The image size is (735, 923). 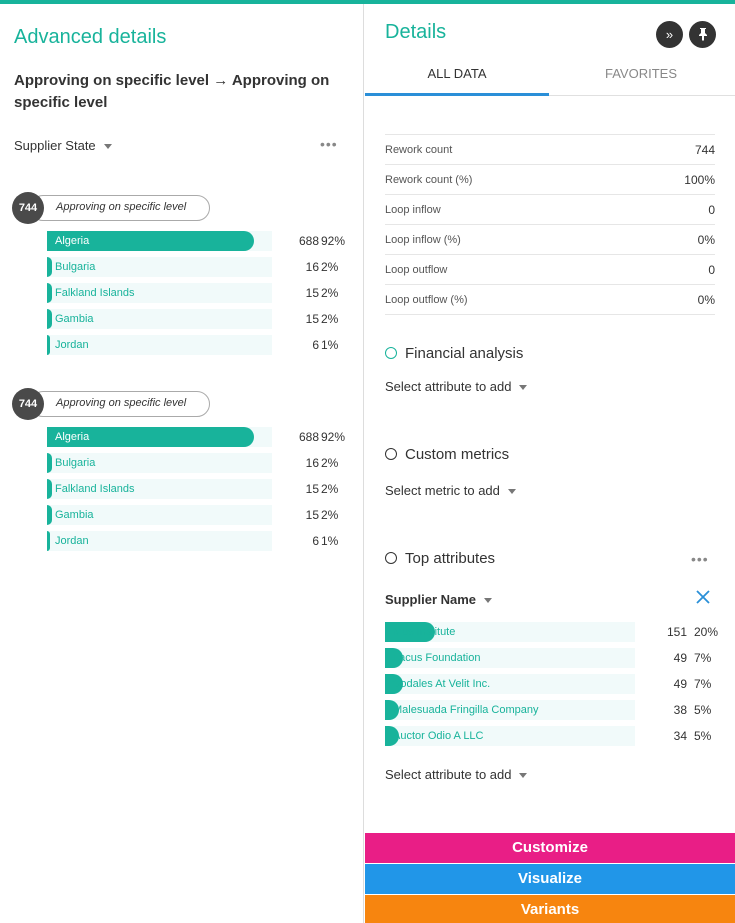 What do you see at coordinates (74, 515) in the screenshot?
I see `bar-label: Gambia` at bounding box center [74, 515].